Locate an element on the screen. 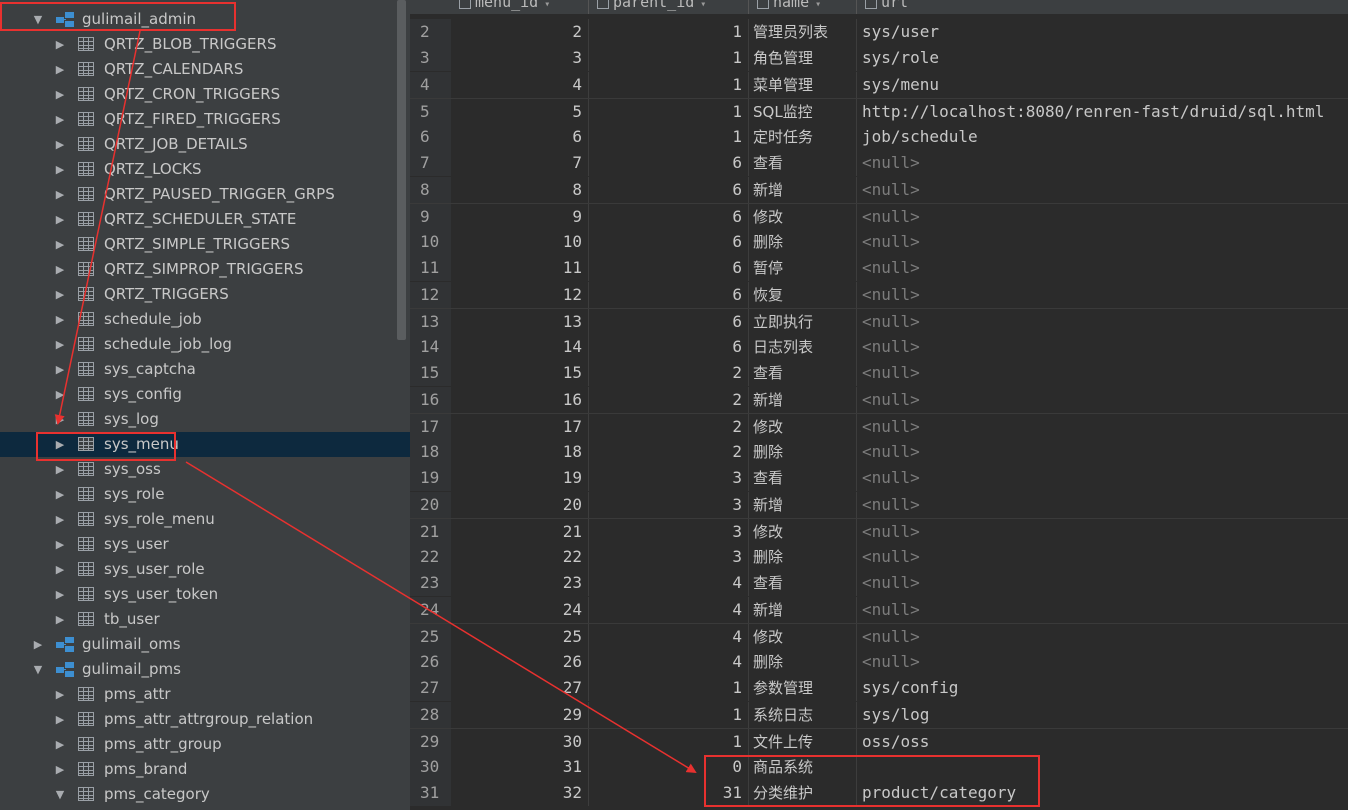  cell-name: 分类维护 is located at coordinates (803, 793).